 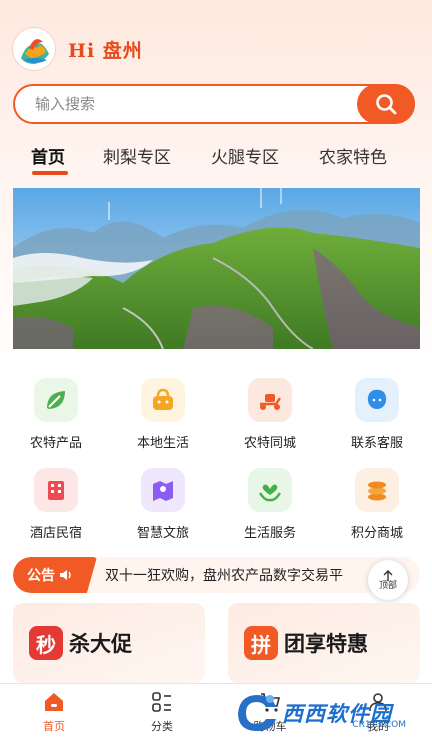 What do you see at coordinates (56, 400) in the screenshot?
I see `leaf-icon` at bounding box center [56, 400].